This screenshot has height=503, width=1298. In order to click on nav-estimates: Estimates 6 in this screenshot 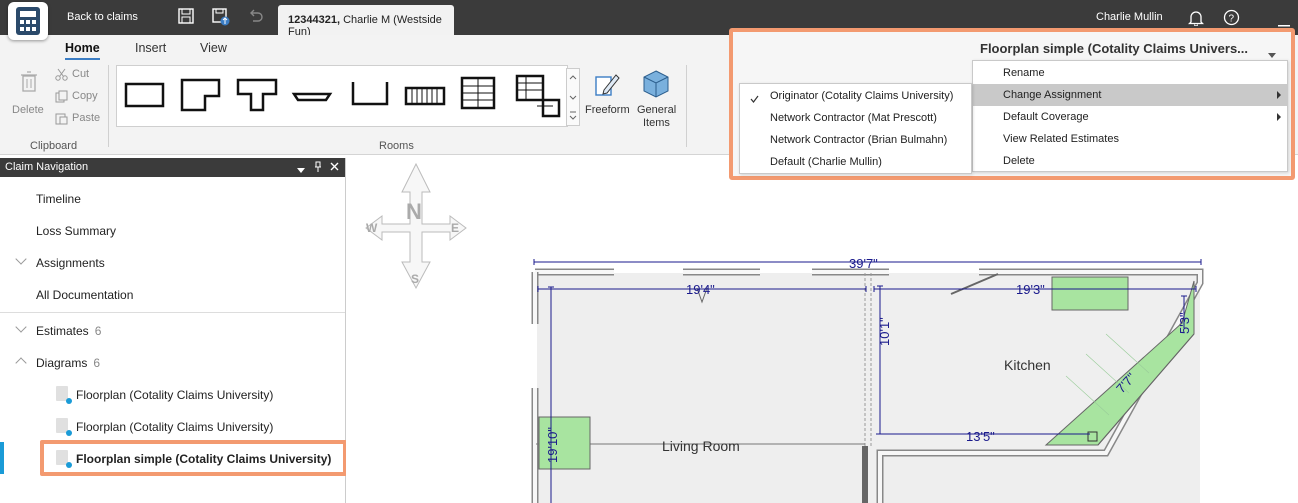, I will do `click(68, 331)`.